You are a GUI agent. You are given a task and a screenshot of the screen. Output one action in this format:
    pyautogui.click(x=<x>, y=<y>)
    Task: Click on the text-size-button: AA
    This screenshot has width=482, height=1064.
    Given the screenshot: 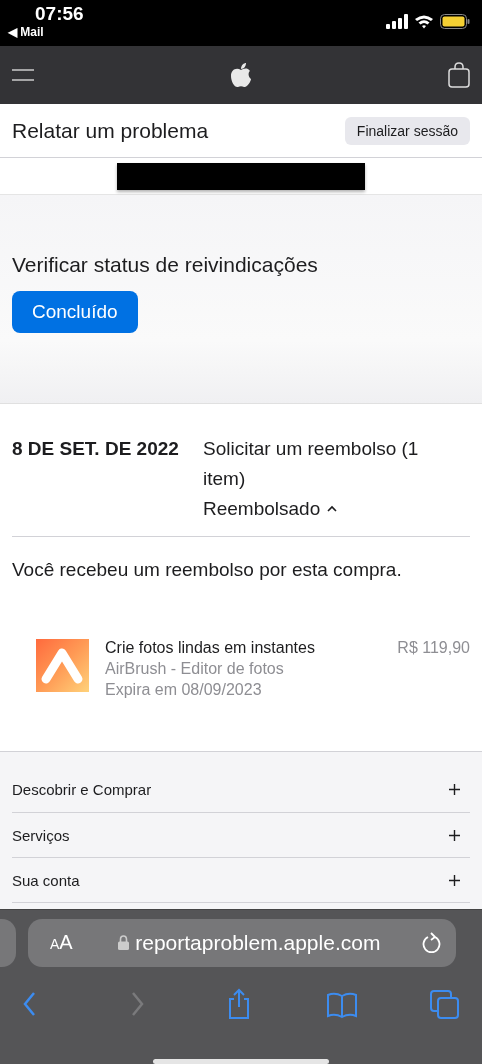 What is the action you would take?
    pyautogui.click(x=61, y=943)
    